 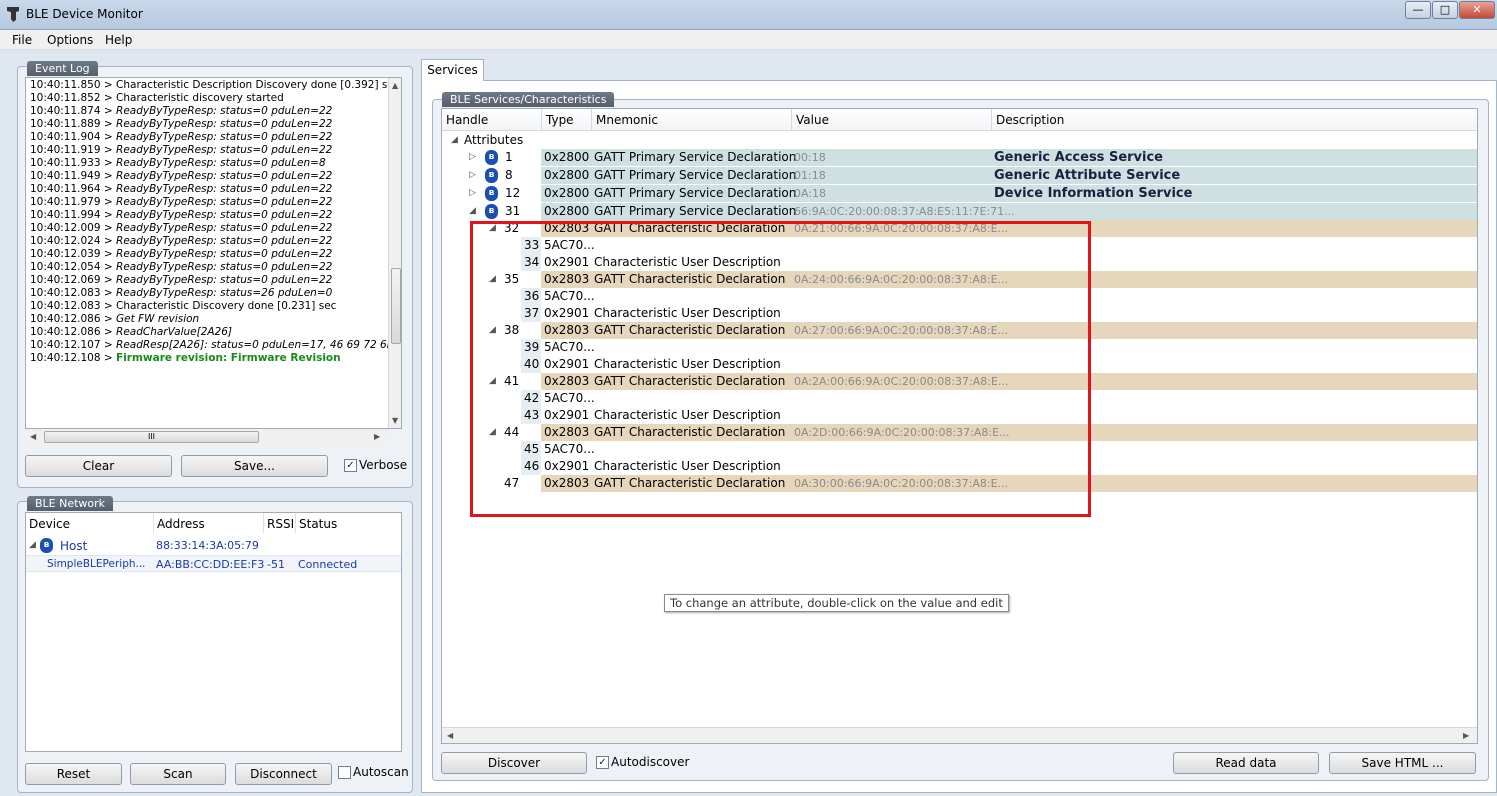 What do you see at coordinates (98, 466) in the screenshot?
I see `clear-log-button: Clear` at bounding box center [98, 466].